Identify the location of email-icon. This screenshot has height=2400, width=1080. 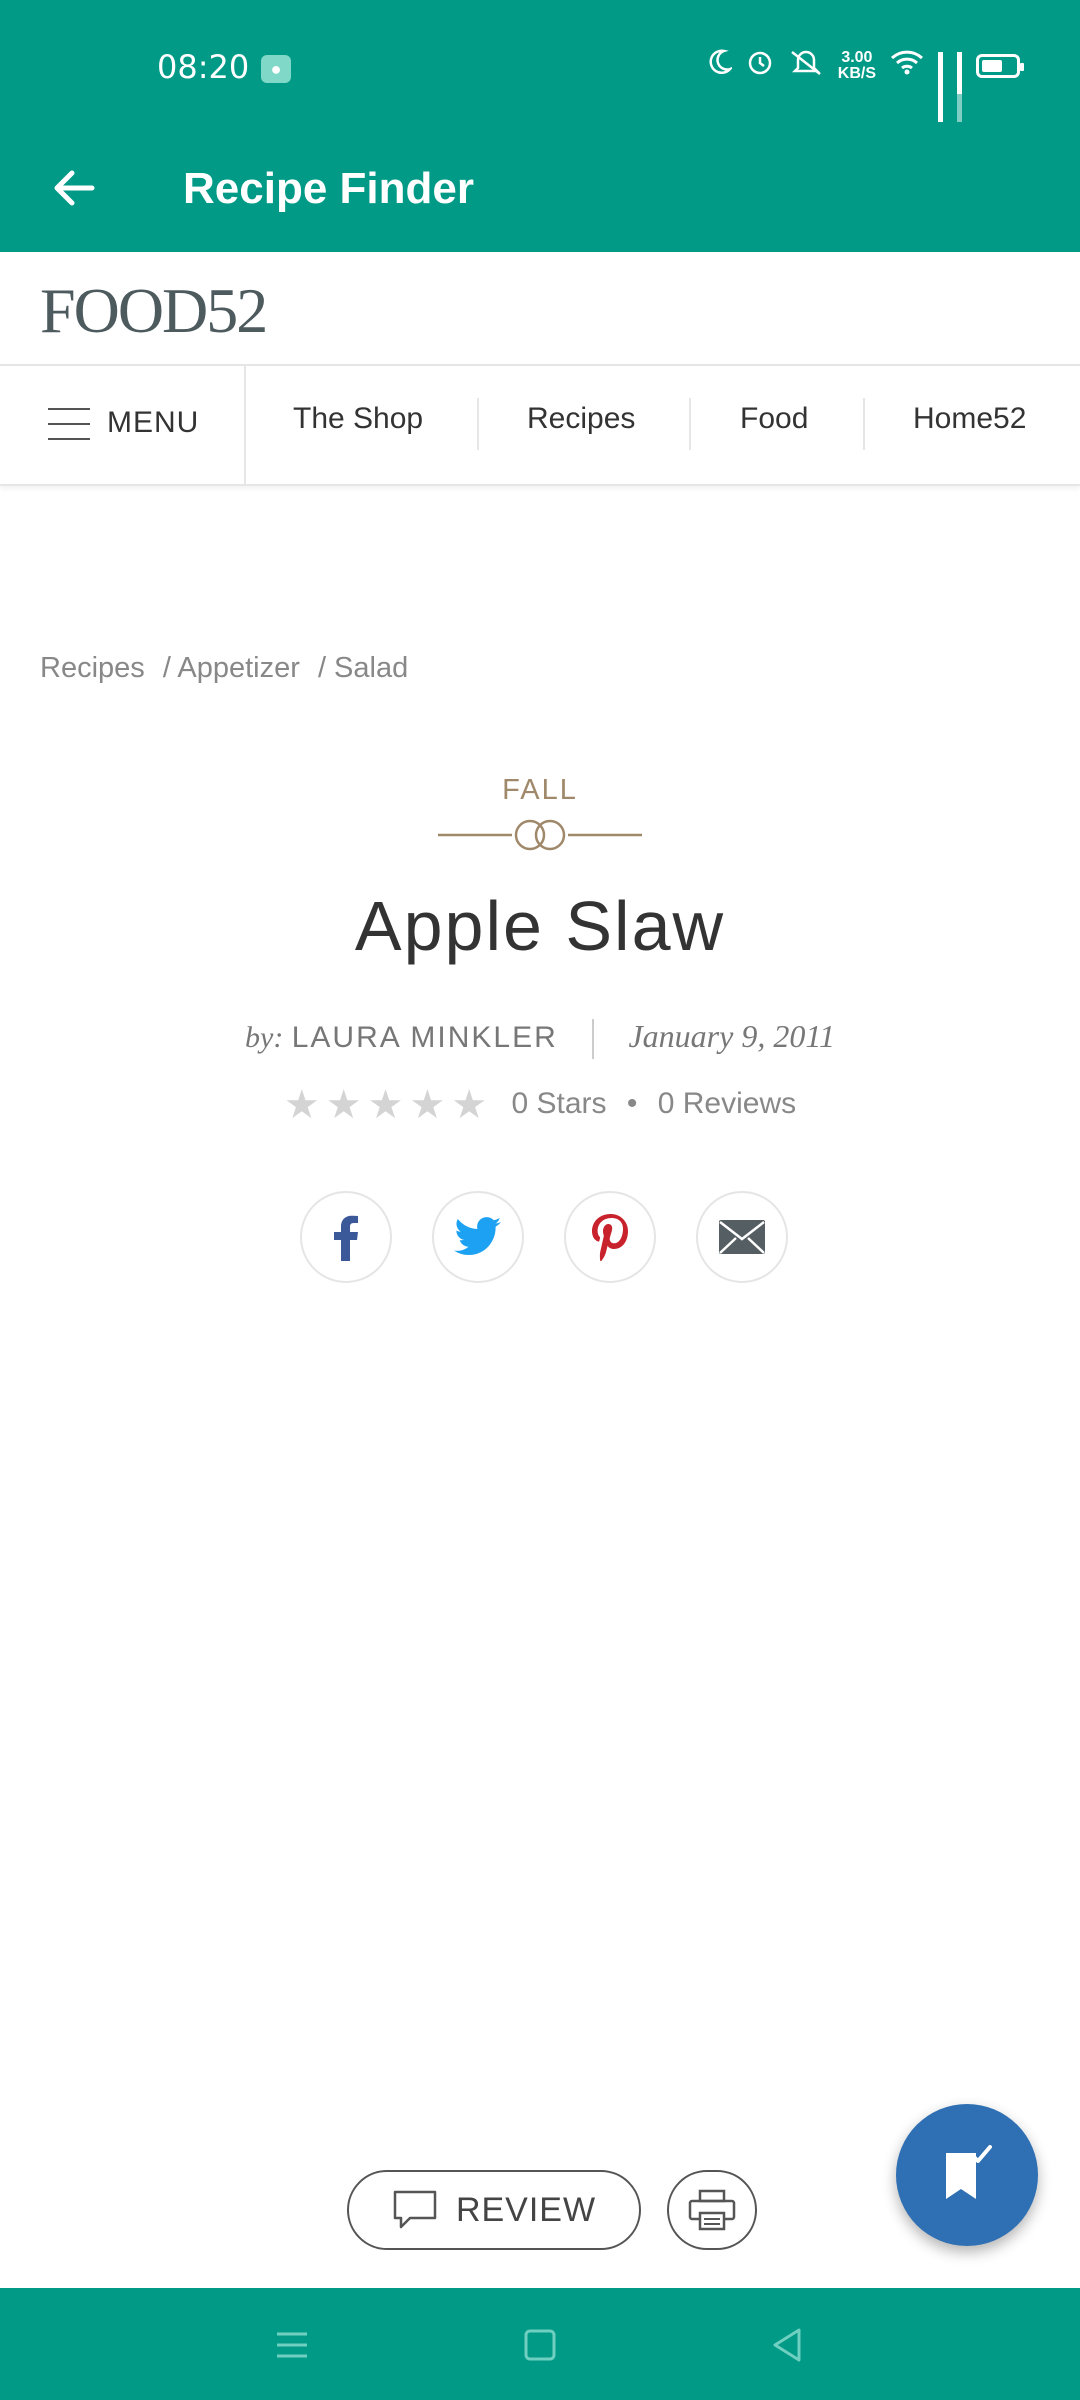
(742, 1237).